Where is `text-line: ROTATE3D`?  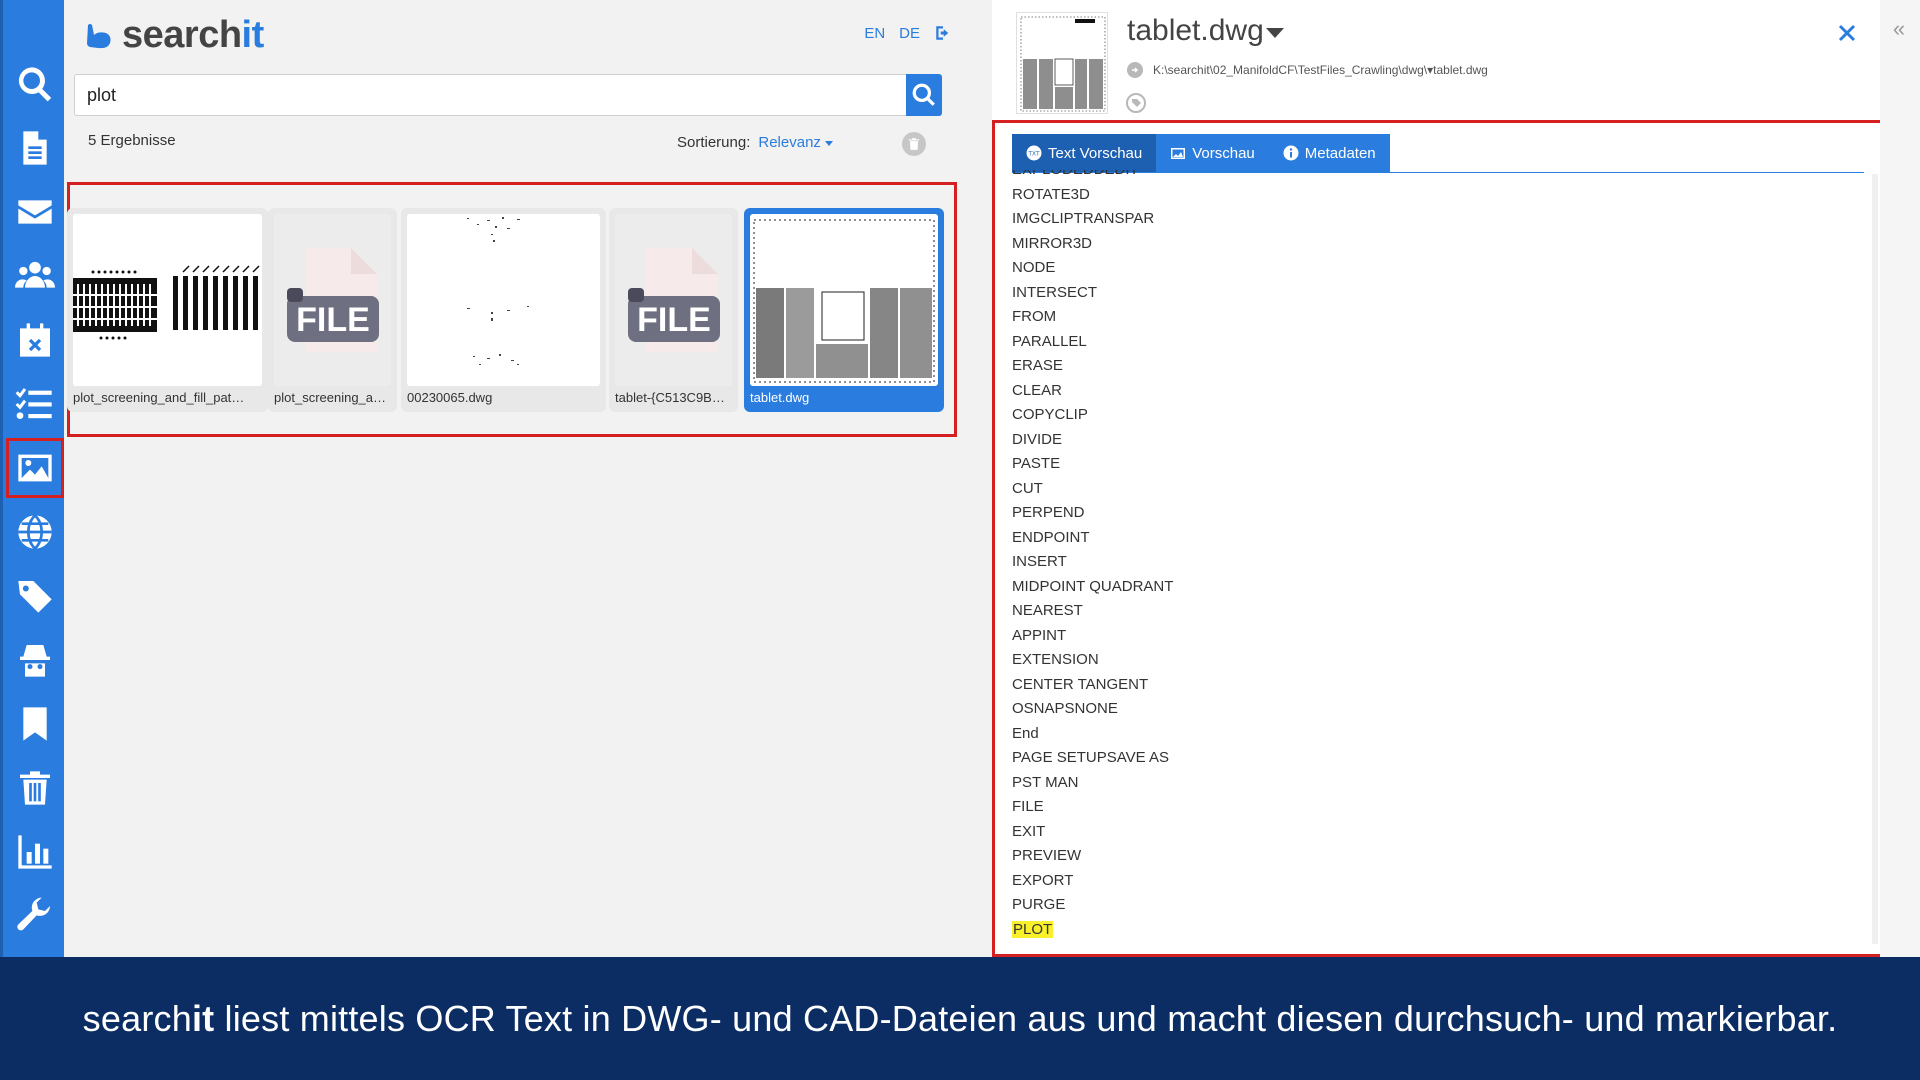 text-line: ROTATE3D is located at coordinates (1051, 194).